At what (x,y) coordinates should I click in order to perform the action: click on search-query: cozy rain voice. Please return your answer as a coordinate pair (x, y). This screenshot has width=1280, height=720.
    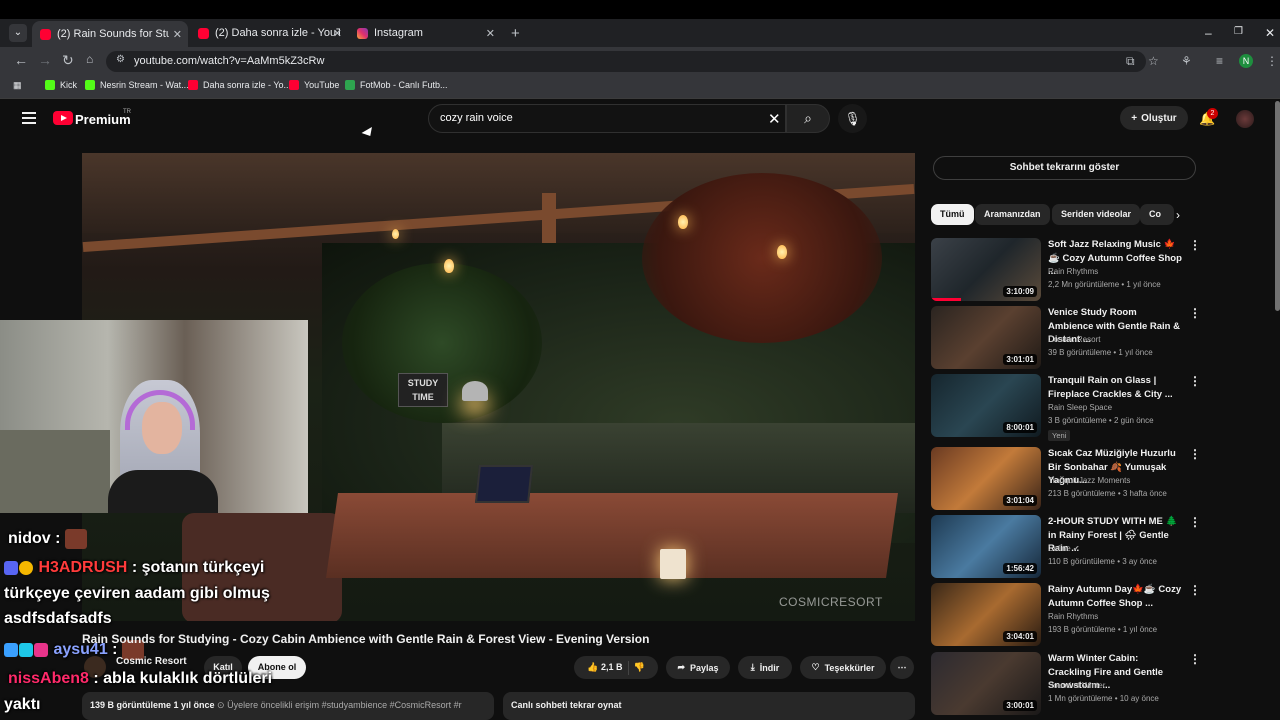
    Looking at the image, I should click on (476, 118).